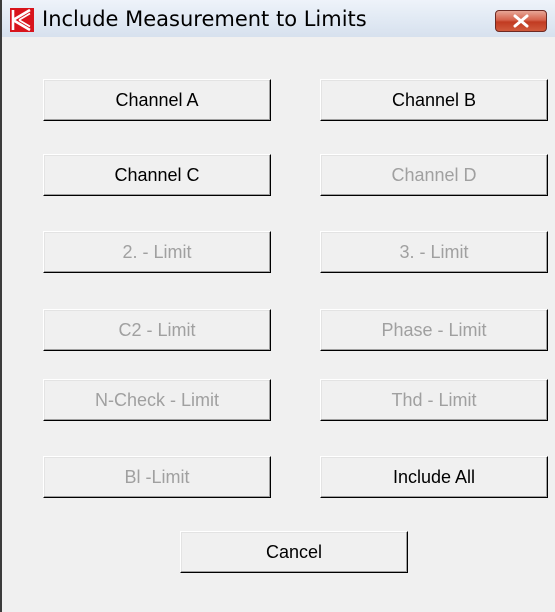 This screenshot has width=555, height=612. Describe the element at coordinates (434, 252) in the screenshot. I see `limit-3-button: 3. - Limit` at that location.